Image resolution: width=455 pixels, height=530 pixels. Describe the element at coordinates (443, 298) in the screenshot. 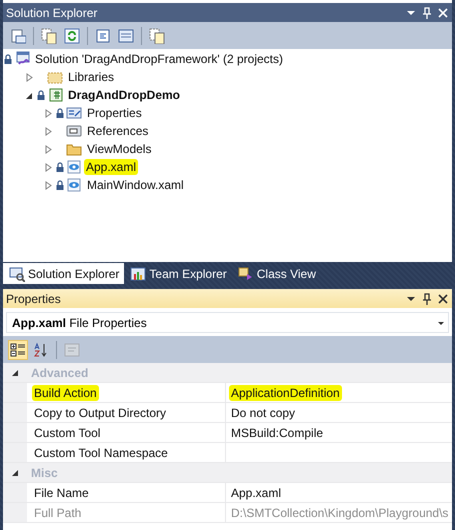

I see `close-icon` at that location.